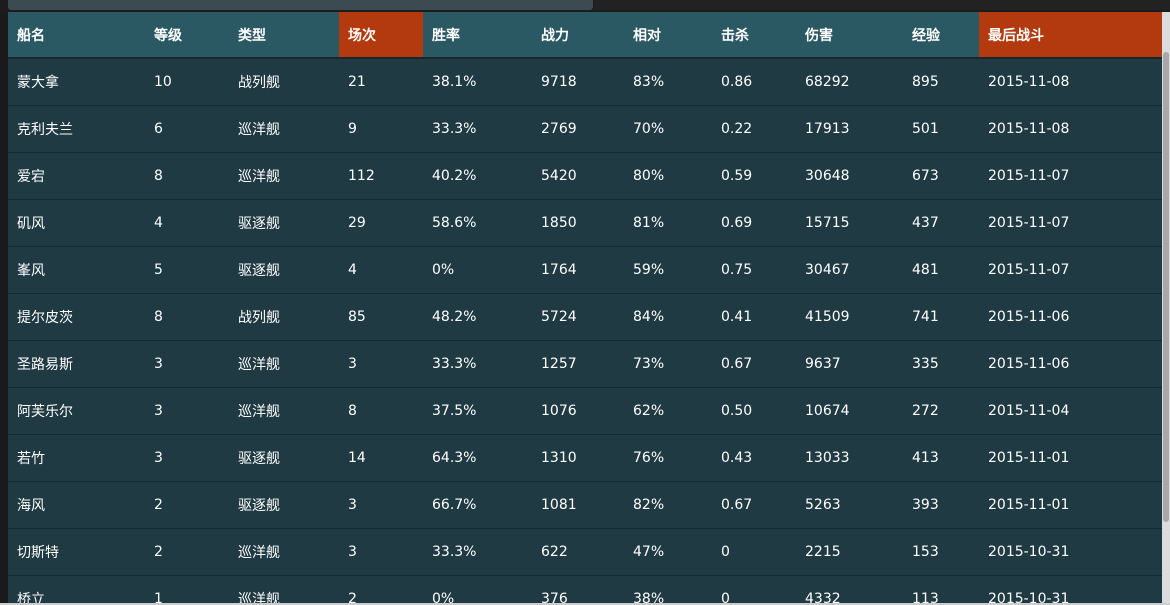 Image resolution: width=1170 pixels, height=605 pixels. Describe the element at coordinates (76, 552) in the screenshot. I see `cell-ship-name: 切斯特` at that location.